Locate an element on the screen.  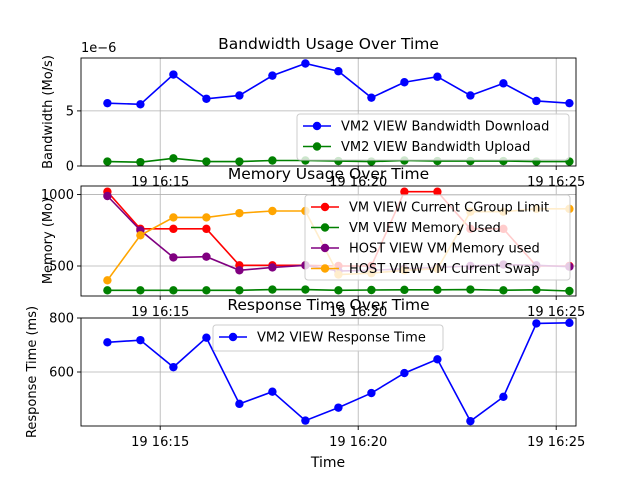
x-tick-label: 19 16:20 is located at coordinates (358, 442).